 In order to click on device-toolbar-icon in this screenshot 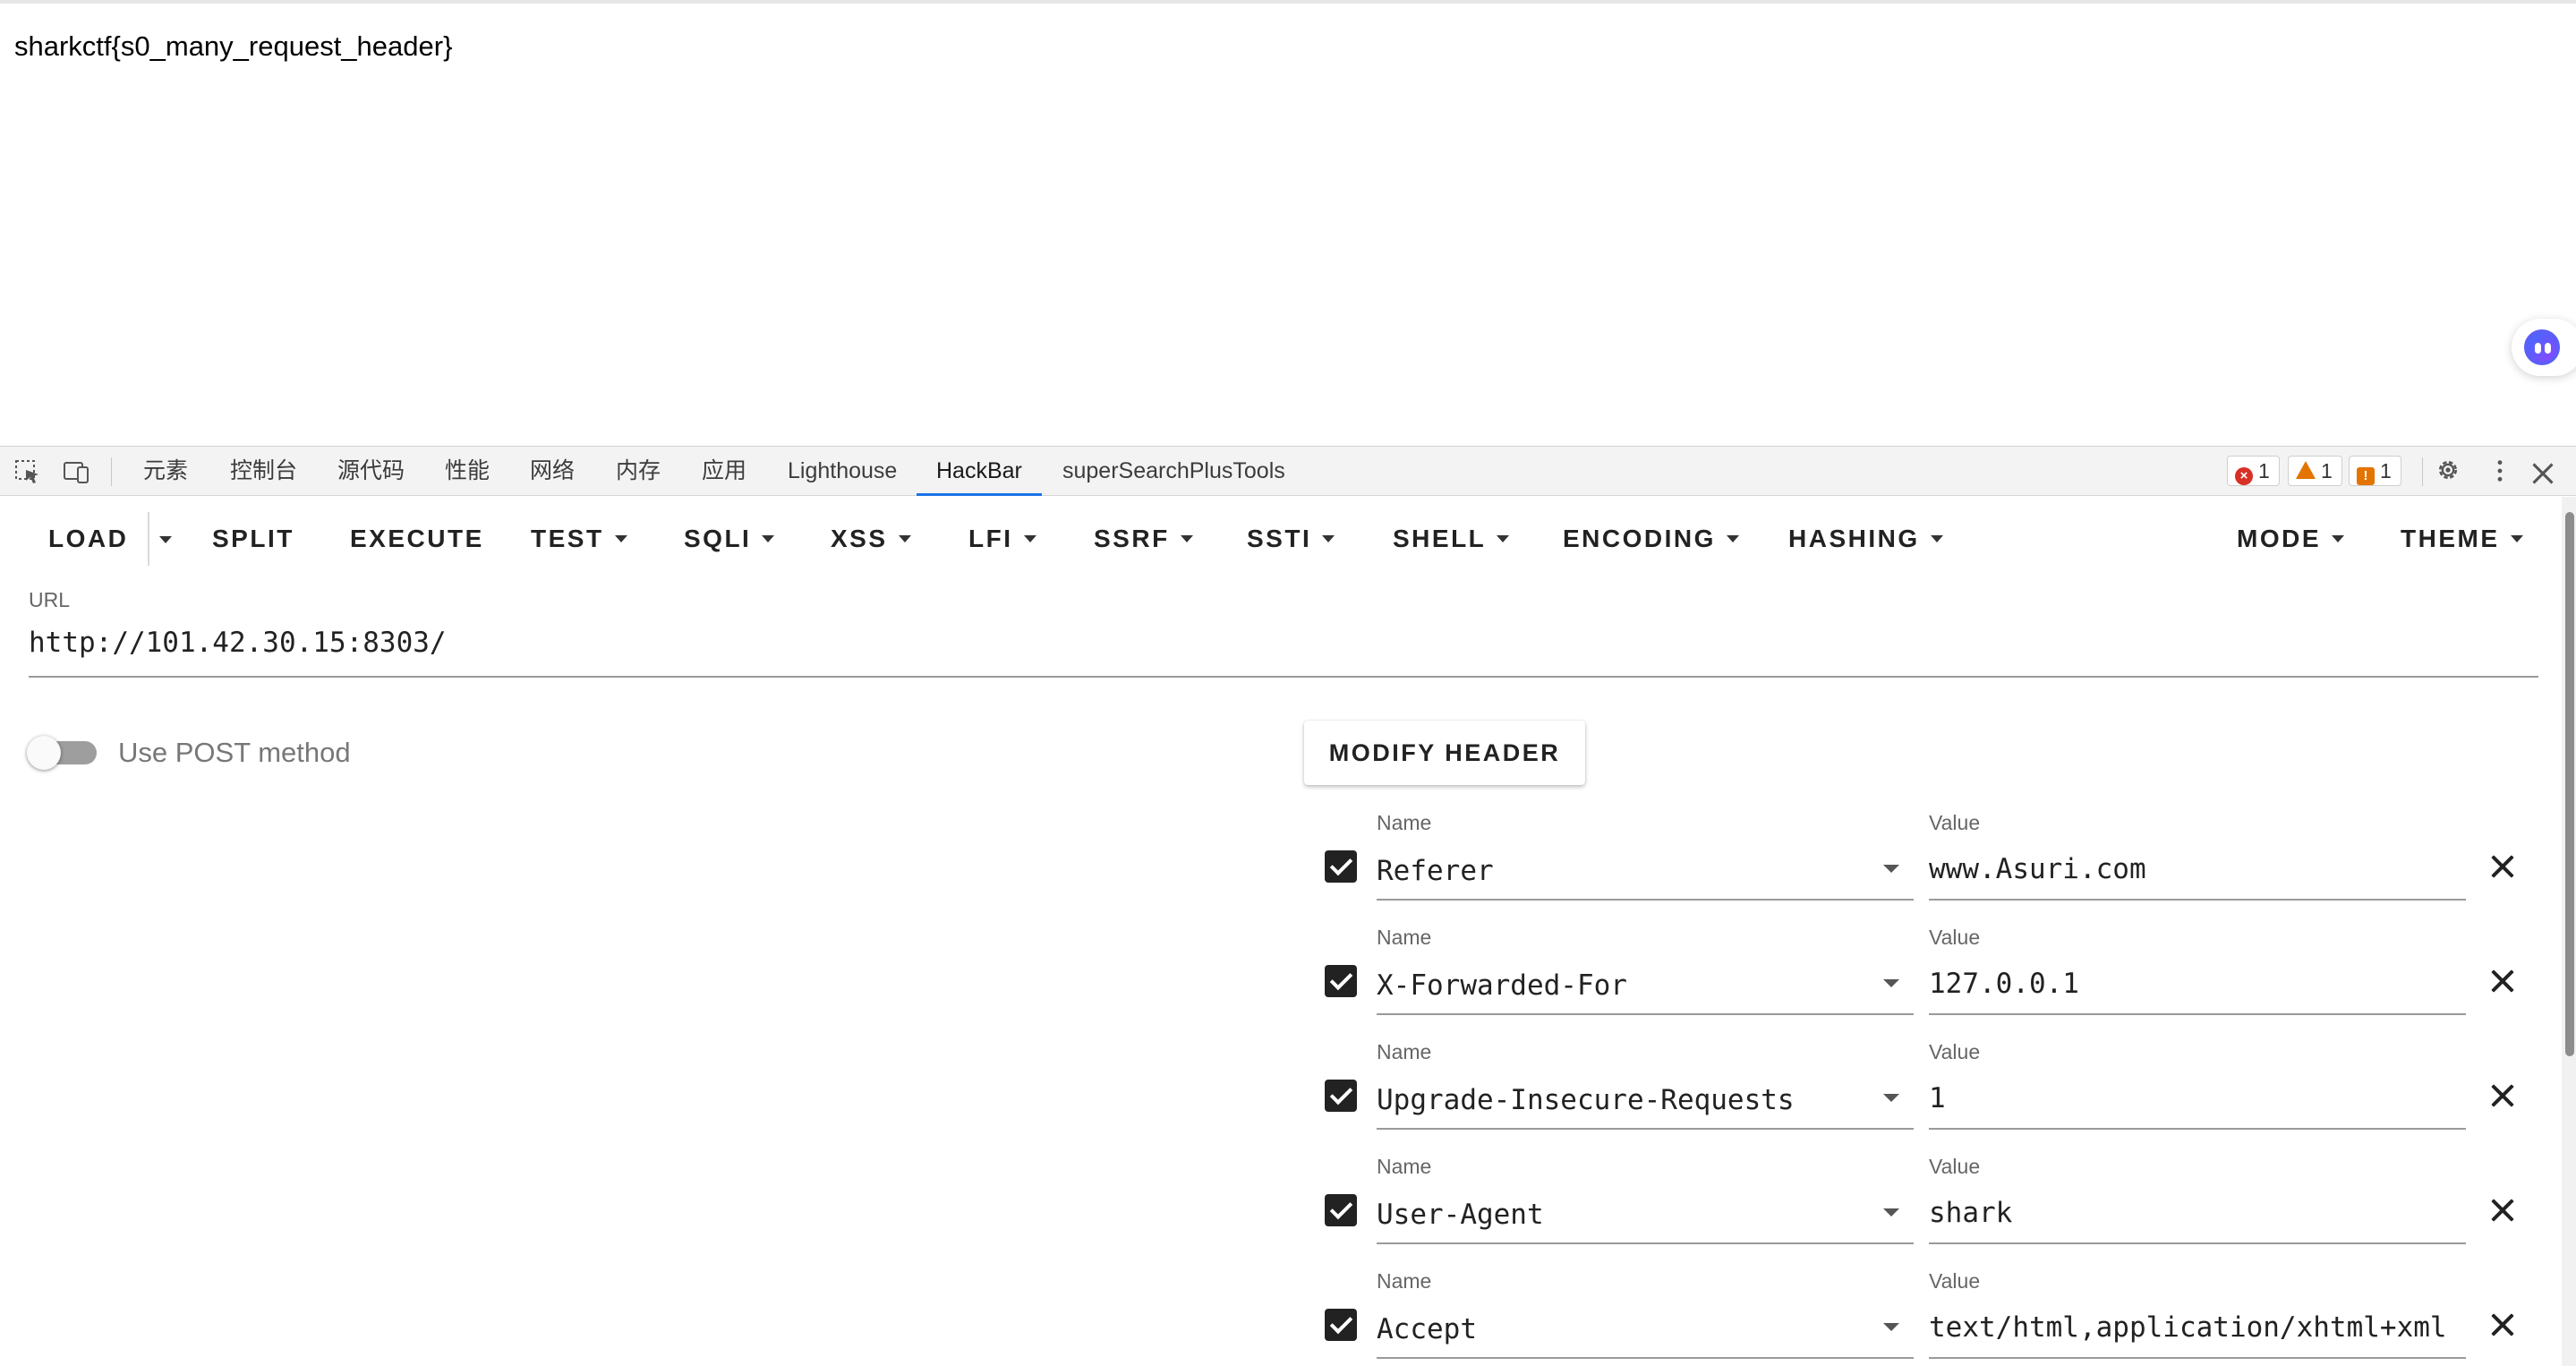, I will do `click(76, 471)`.